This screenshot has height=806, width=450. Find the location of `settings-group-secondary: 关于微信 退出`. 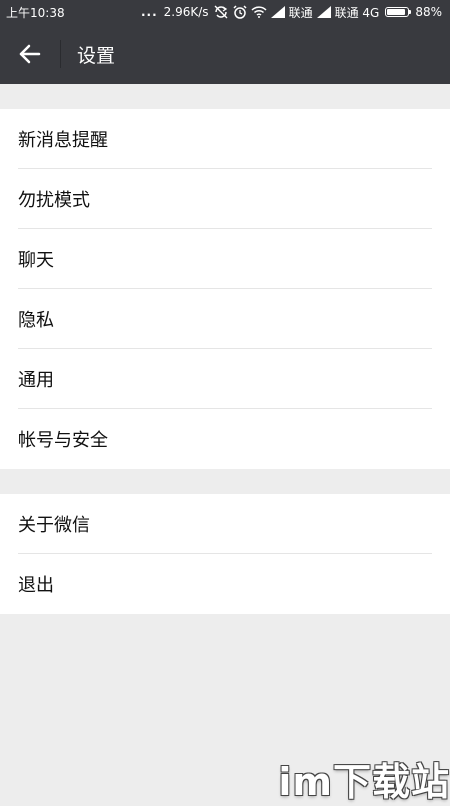

settings-group-secondary: 关于微信 退出 is located at coordinates (225, 554).